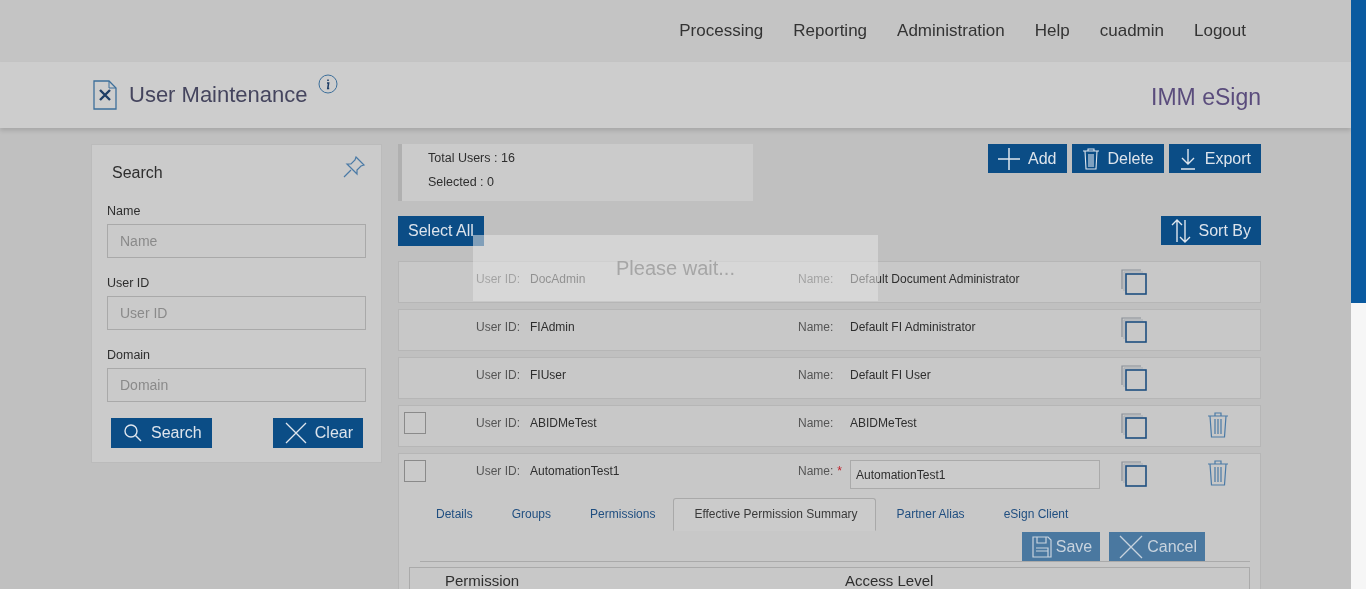  I want to click on column-header: Access Level, so click(890, 580).